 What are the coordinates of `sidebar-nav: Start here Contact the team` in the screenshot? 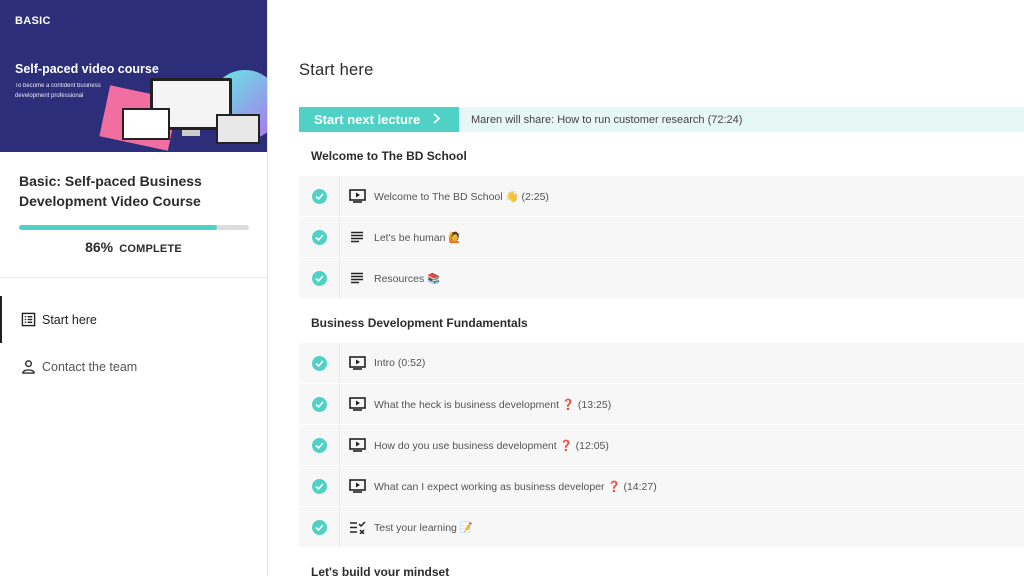 It's located at (133, 334).